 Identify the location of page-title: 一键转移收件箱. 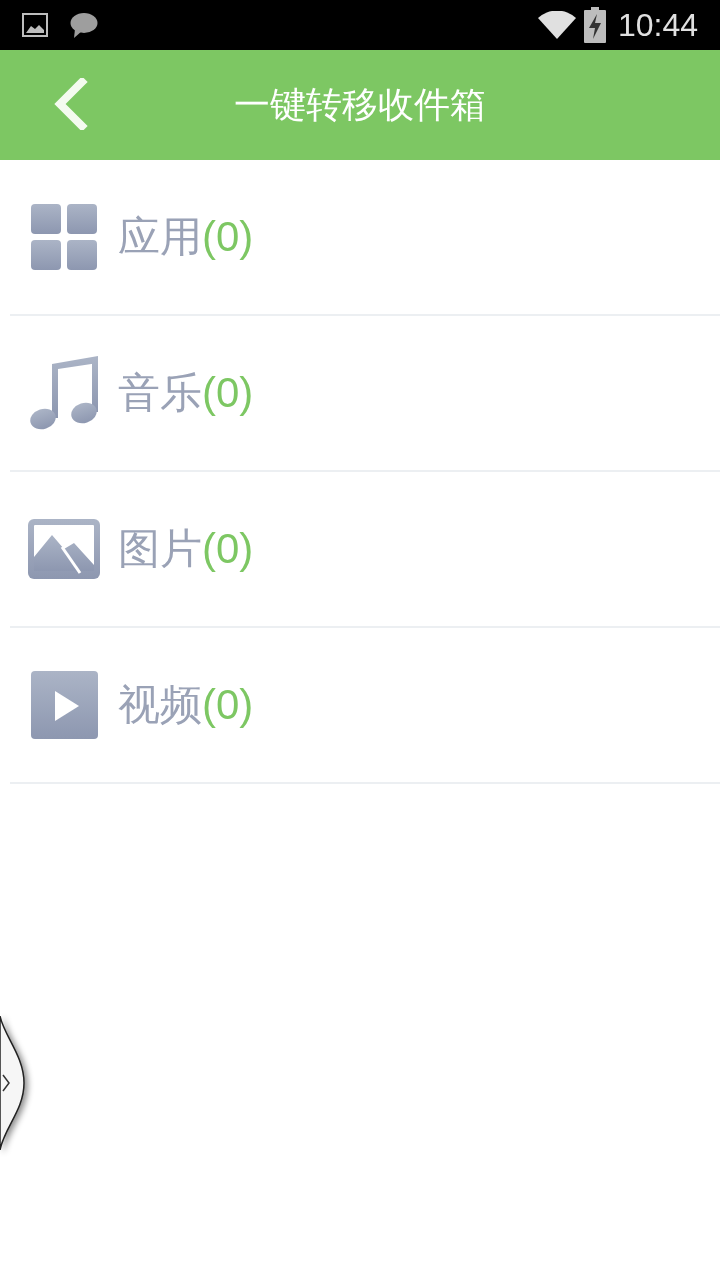
(360, 105).